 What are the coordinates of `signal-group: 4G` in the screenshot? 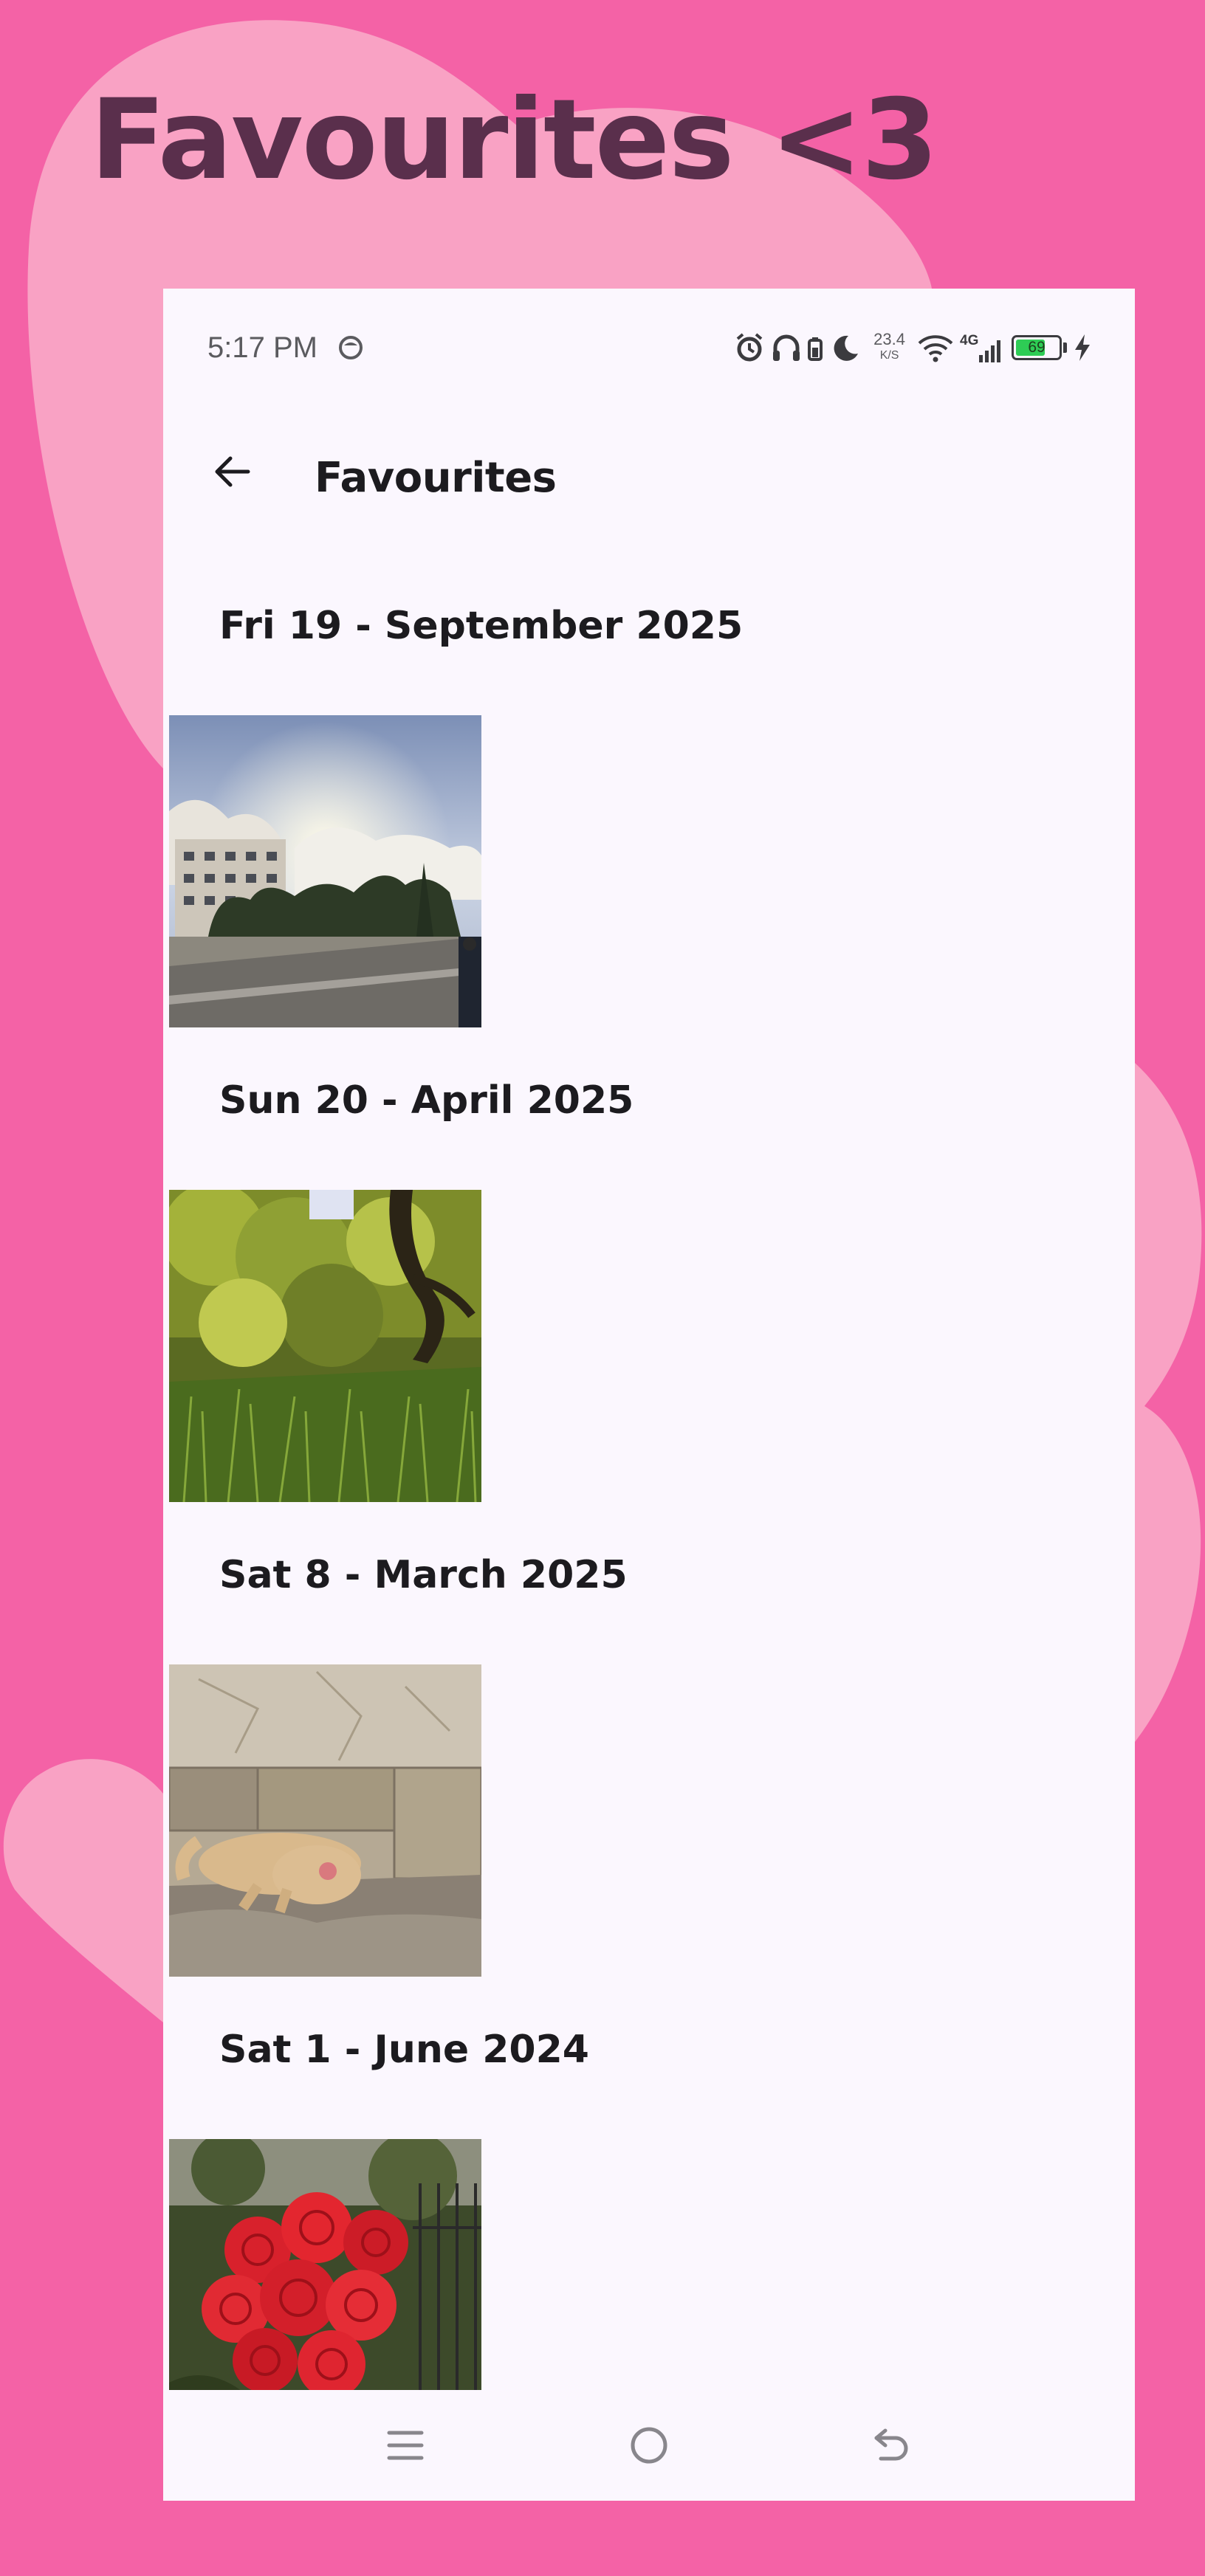 It's located at (980, 347).